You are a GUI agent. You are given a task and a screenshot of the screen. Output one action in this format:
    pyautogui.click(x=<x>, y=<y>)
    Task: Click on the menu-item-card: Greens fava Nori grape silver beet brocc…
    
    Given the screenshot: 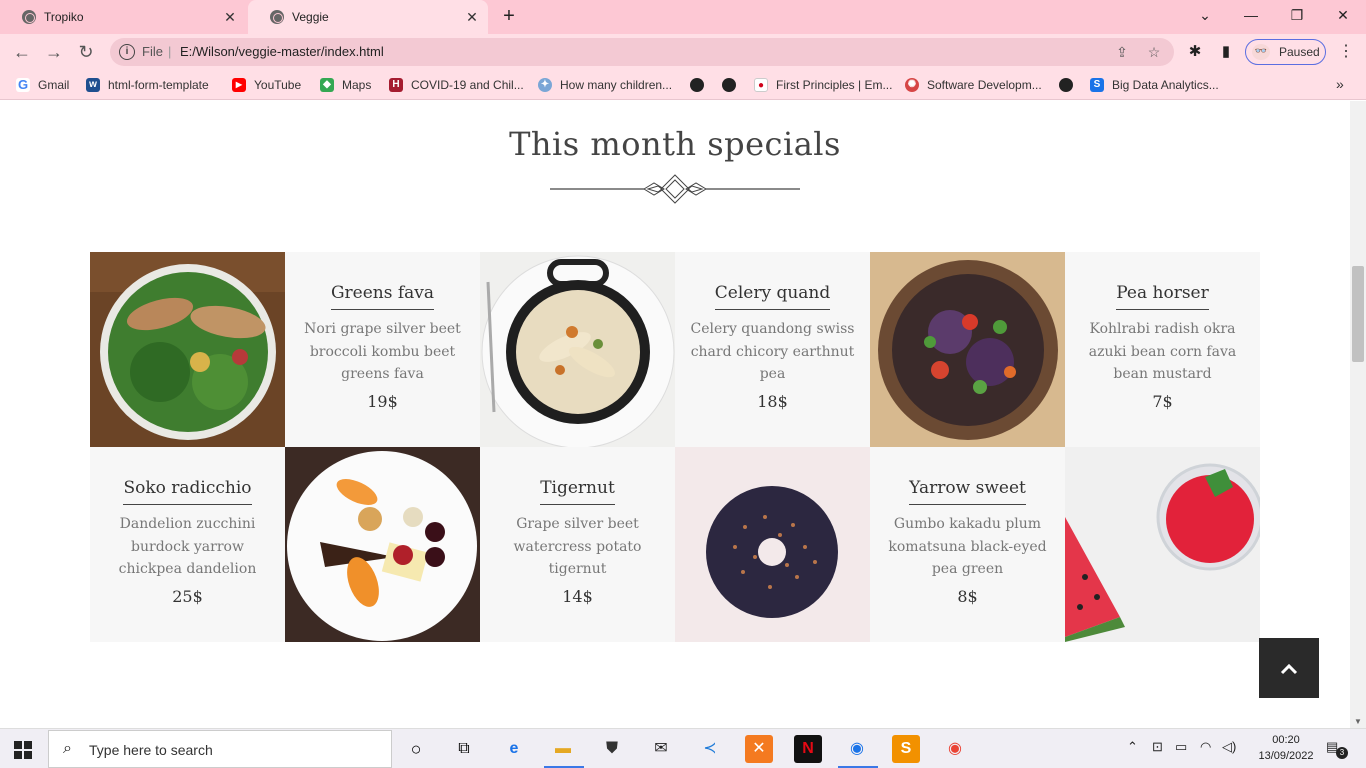 What is the action you would take?
    pyautogui.click(x=382, y=349)
    